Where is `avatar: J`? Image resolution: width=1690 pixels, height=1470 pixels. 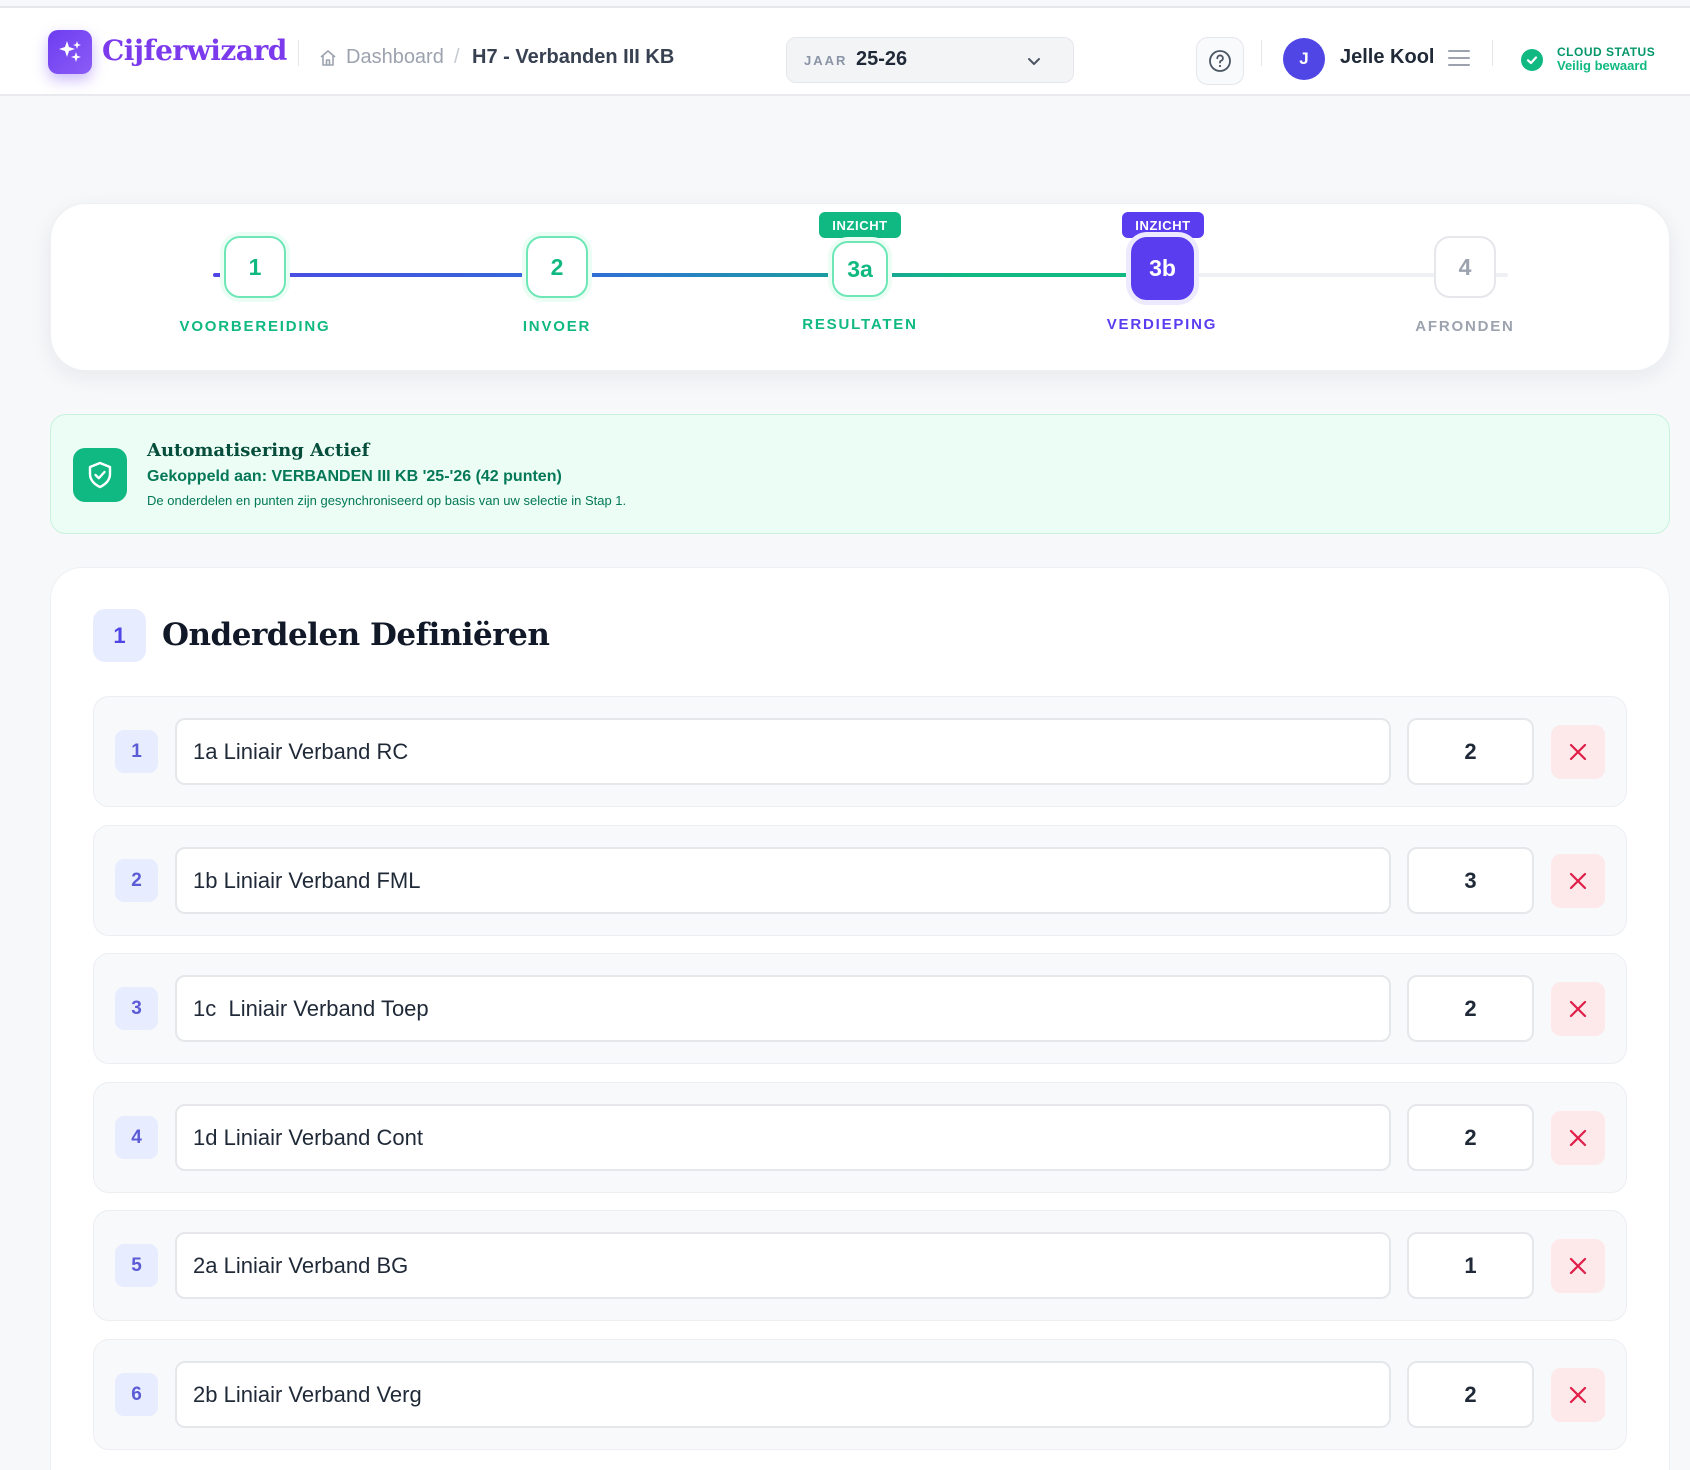
avatar: J is located at coordinates (1304, 59).